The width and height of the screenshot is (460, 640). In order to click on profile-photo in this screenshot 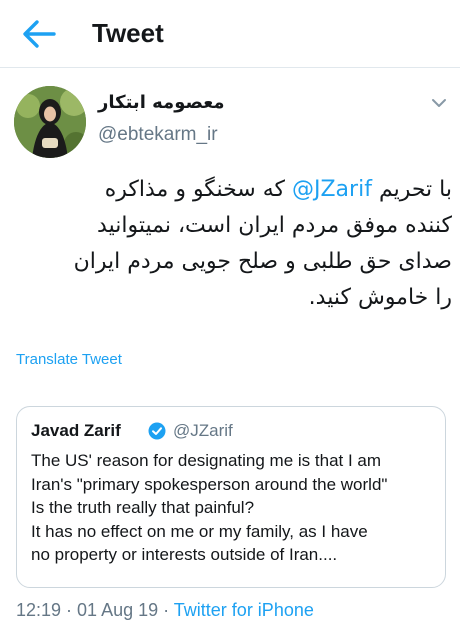, I will do `click(50, 122)`.